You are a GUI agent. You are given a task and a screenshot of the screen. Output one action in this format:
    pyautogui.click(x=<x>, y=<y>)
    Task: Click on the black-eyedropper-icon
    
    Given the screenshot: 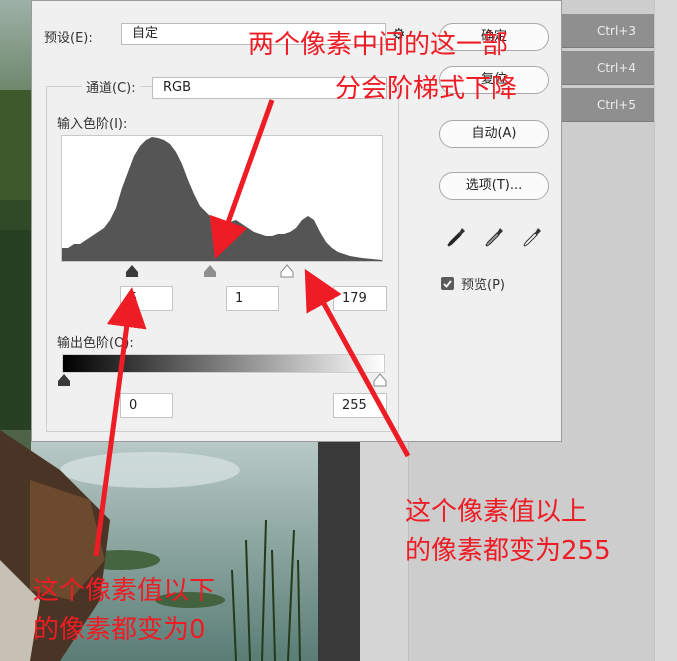 What is the action you would take?
    pyautogui.click(x=456, y=238)
    